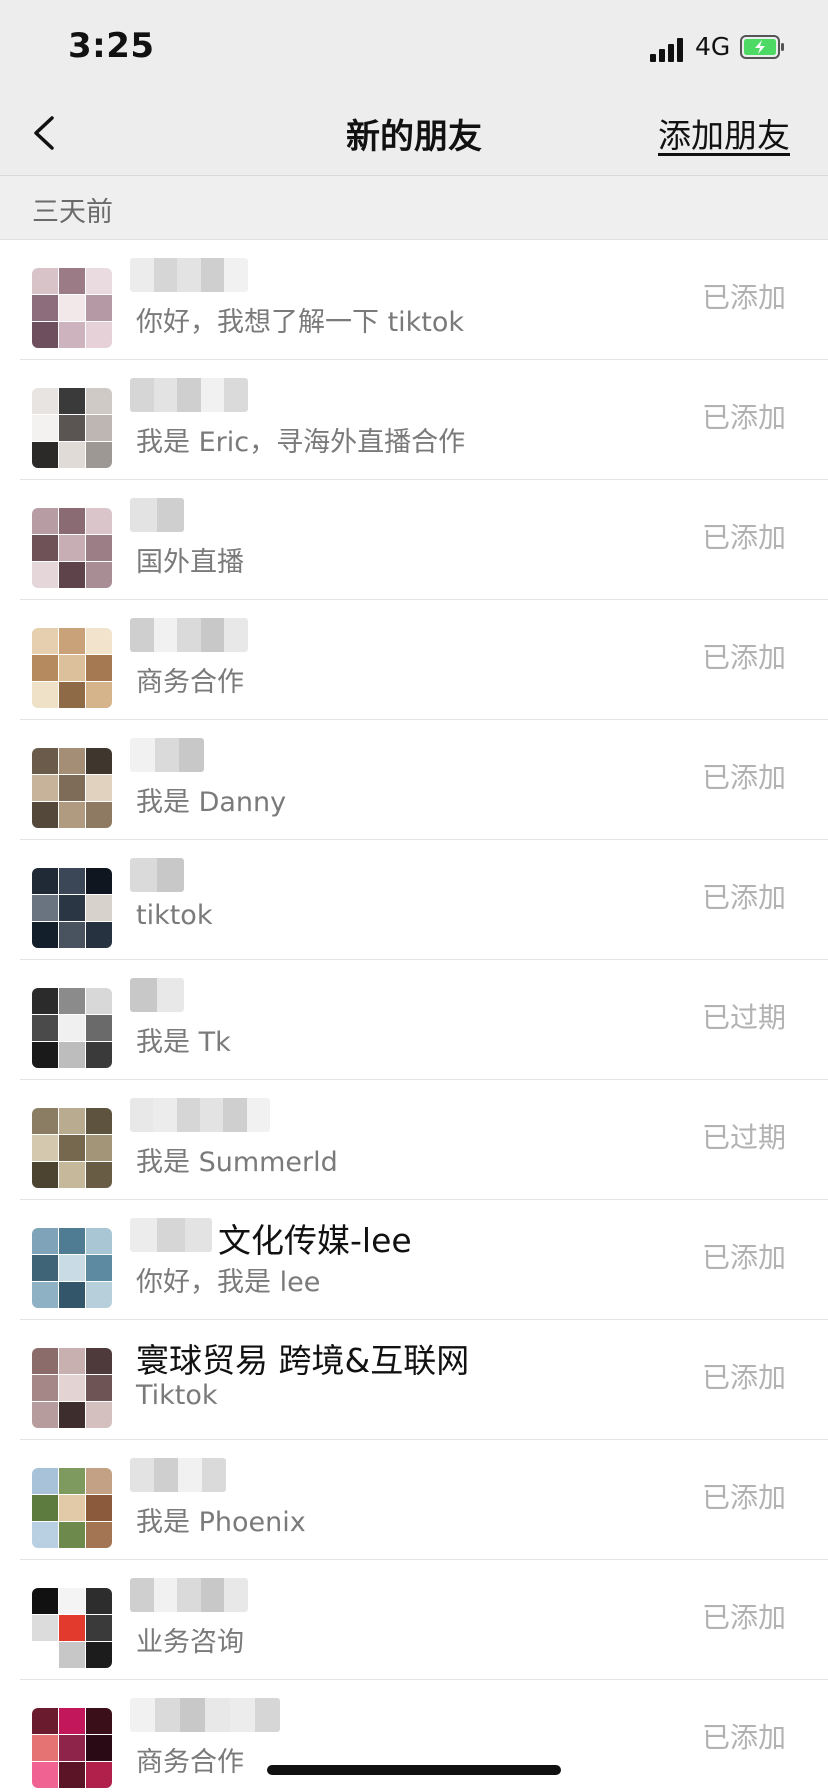  What do you see at coordinates (414, 208) in the screenshot?
I see `section-header: 三天前` at bounding box center [414, 208].